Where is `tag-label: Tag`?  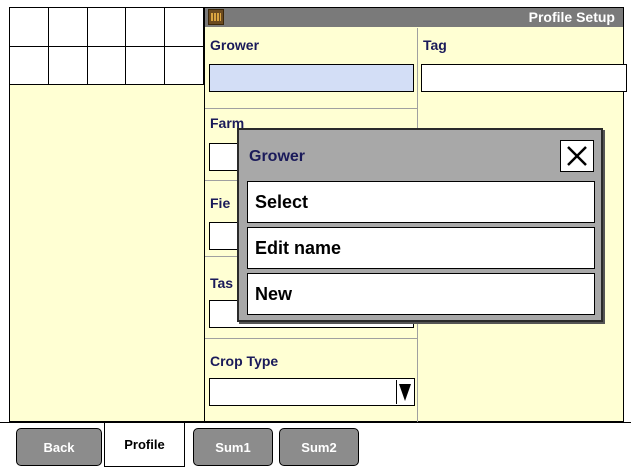
tag-label: Tag is located at coordinates (435, 45).